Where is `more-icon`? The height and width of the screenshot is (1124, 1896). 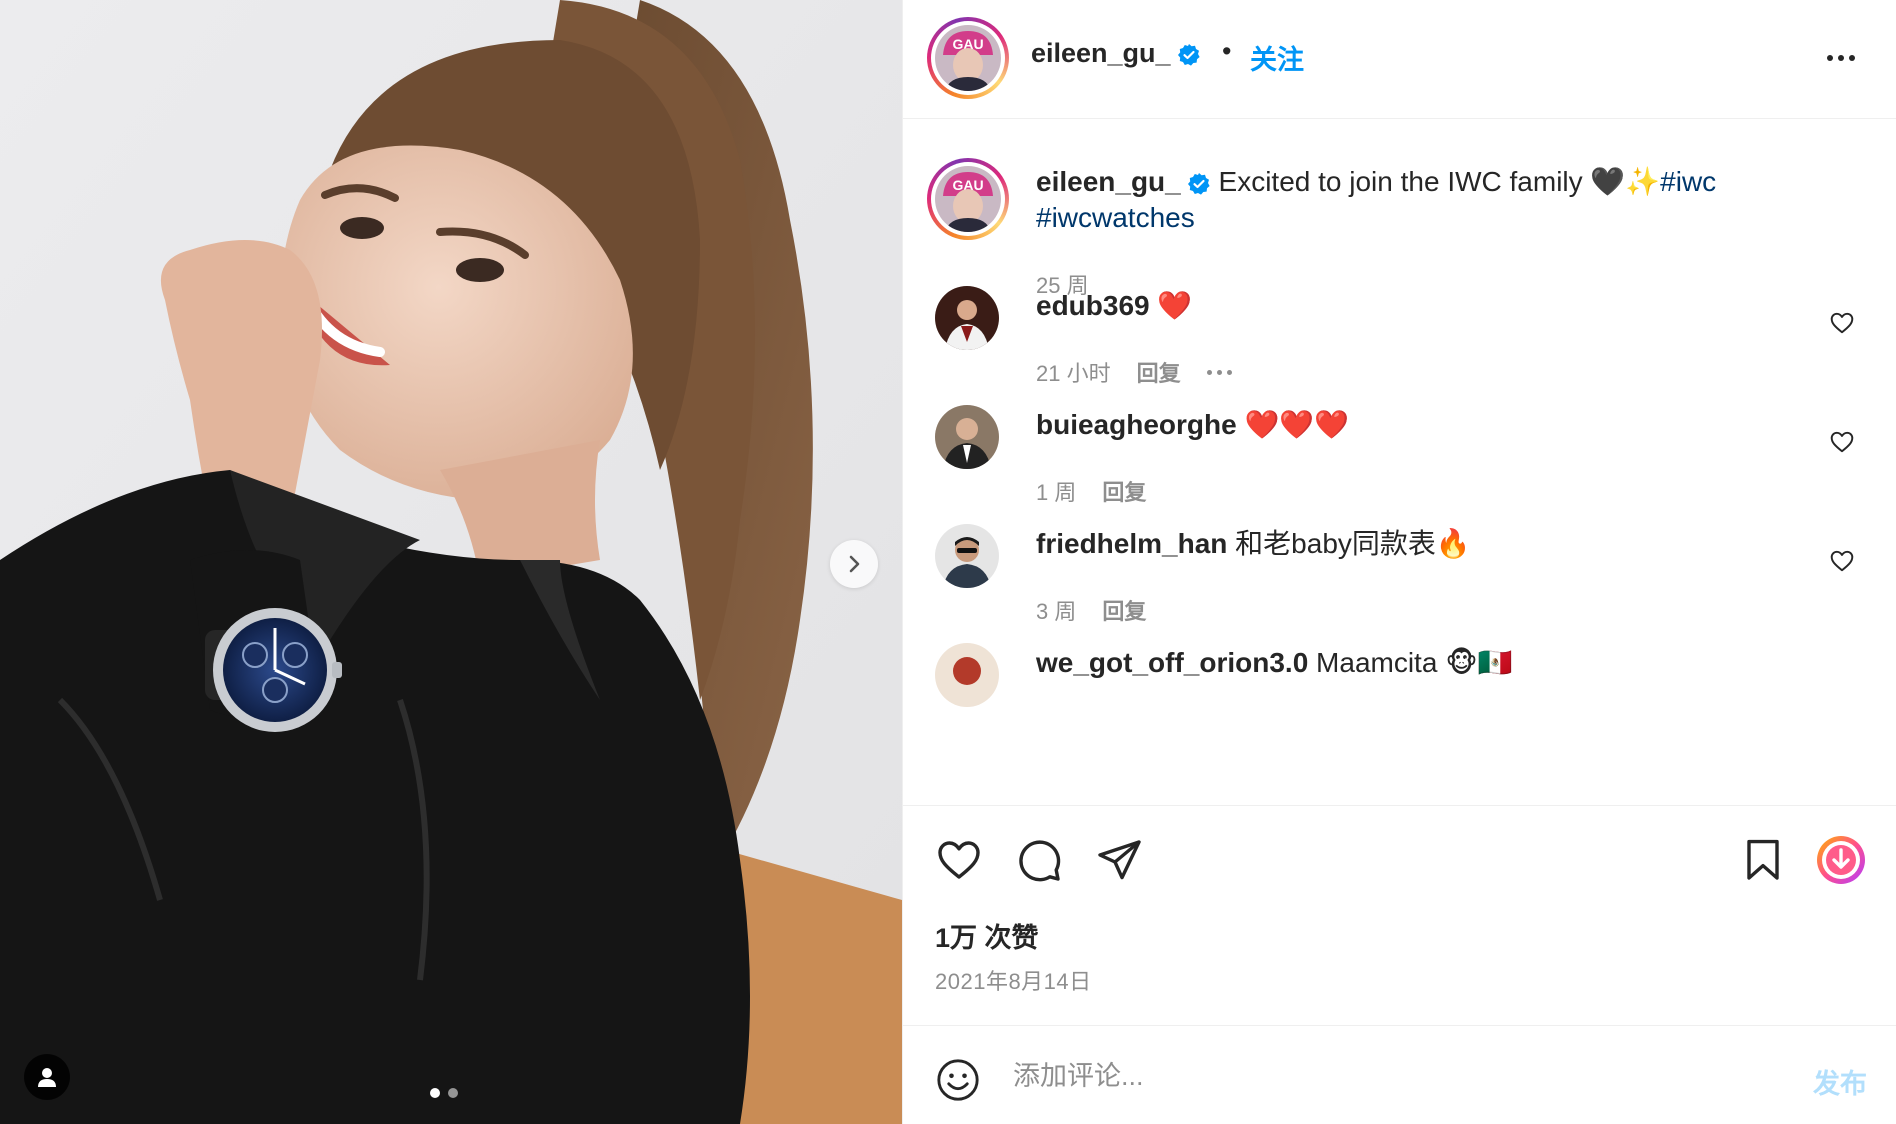 more-icon is located at coordinates (1841, 58).